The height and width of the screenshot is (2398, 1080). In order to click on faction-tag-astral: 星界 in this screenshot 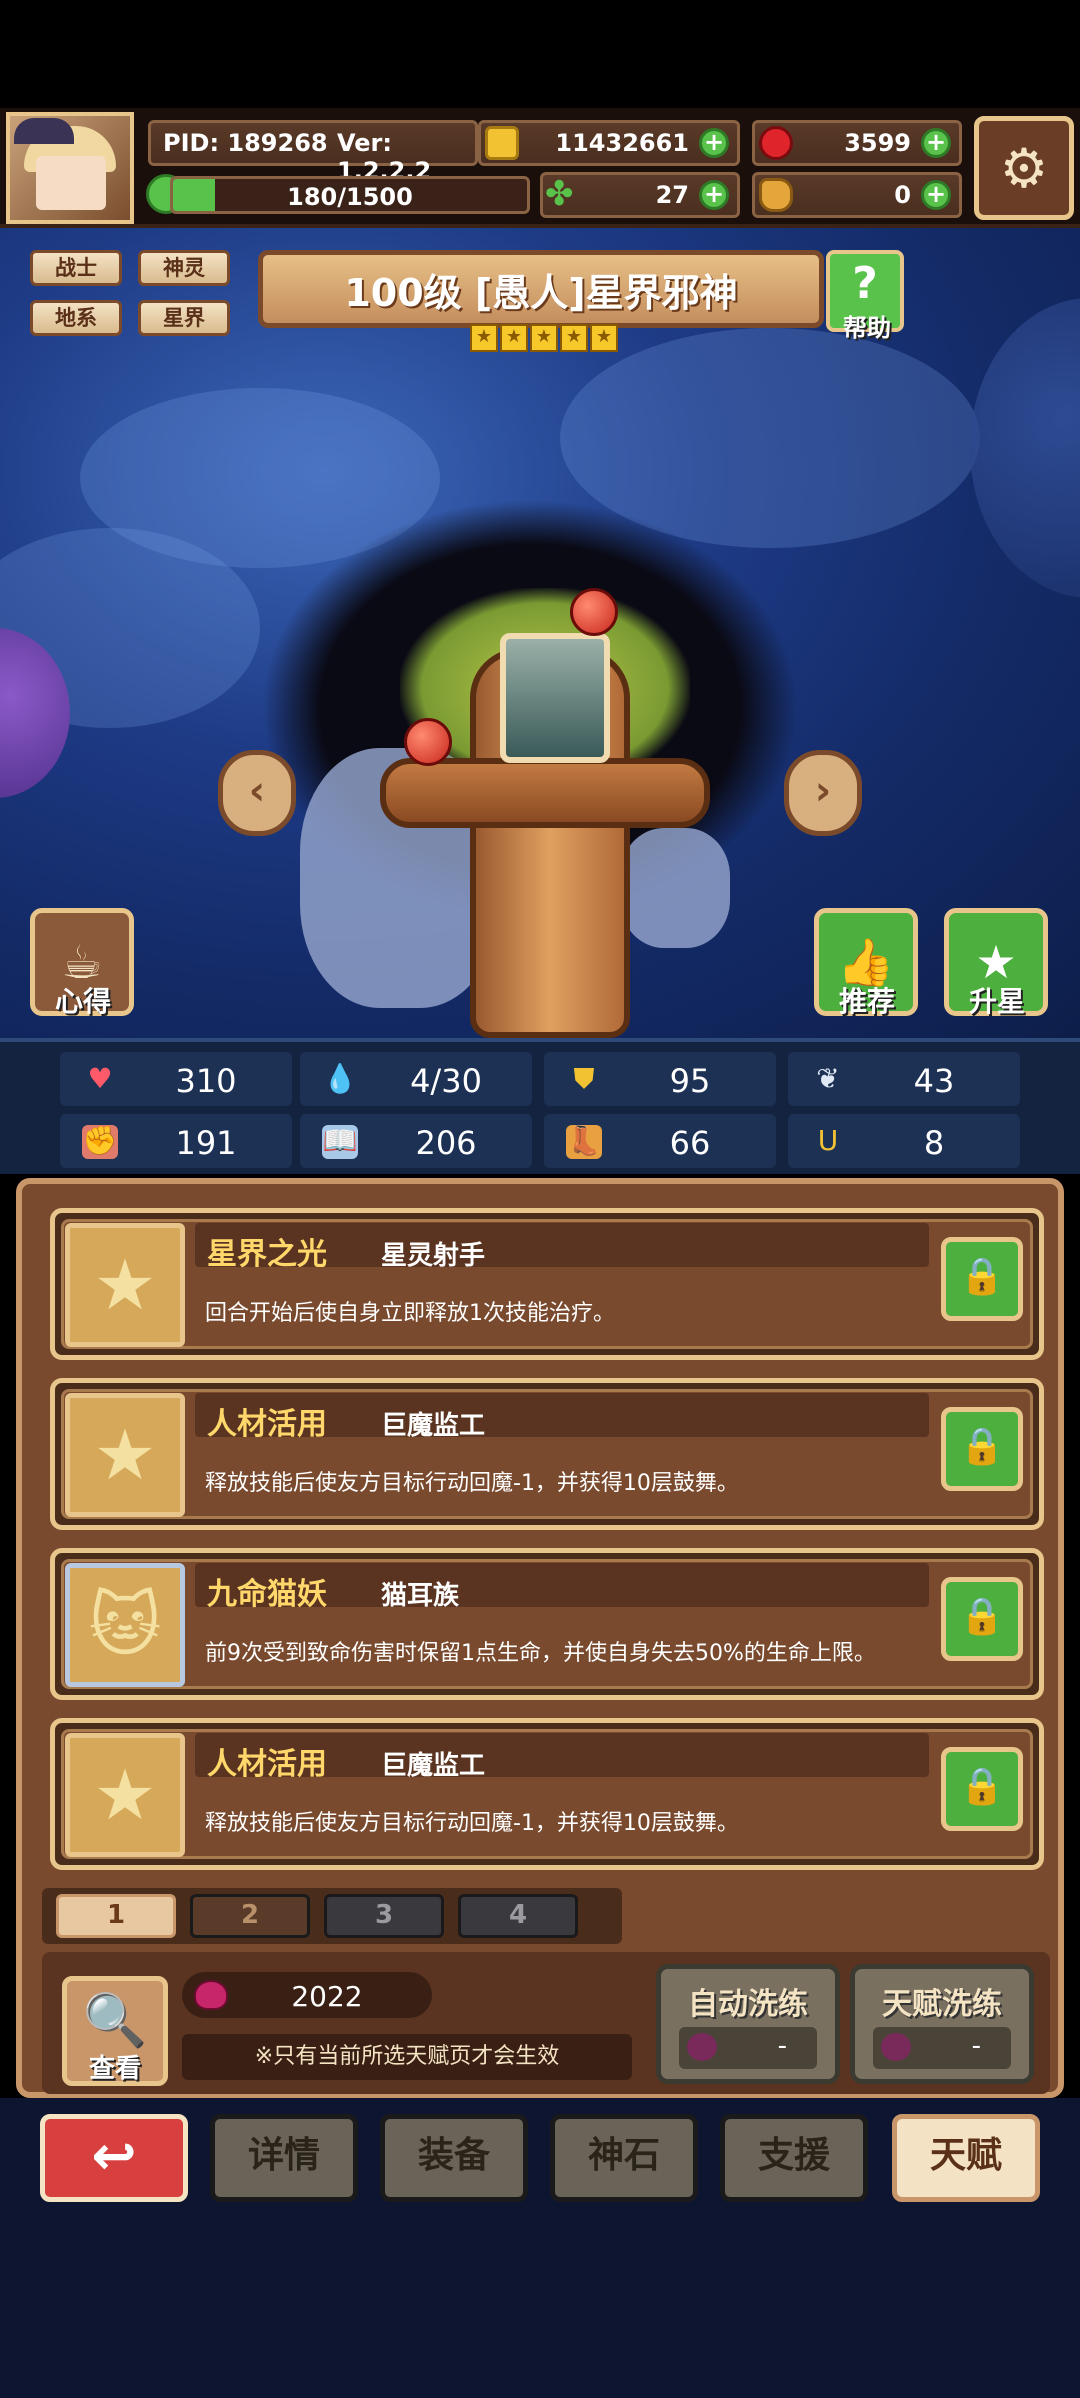, I will do `click(184, 318)`.